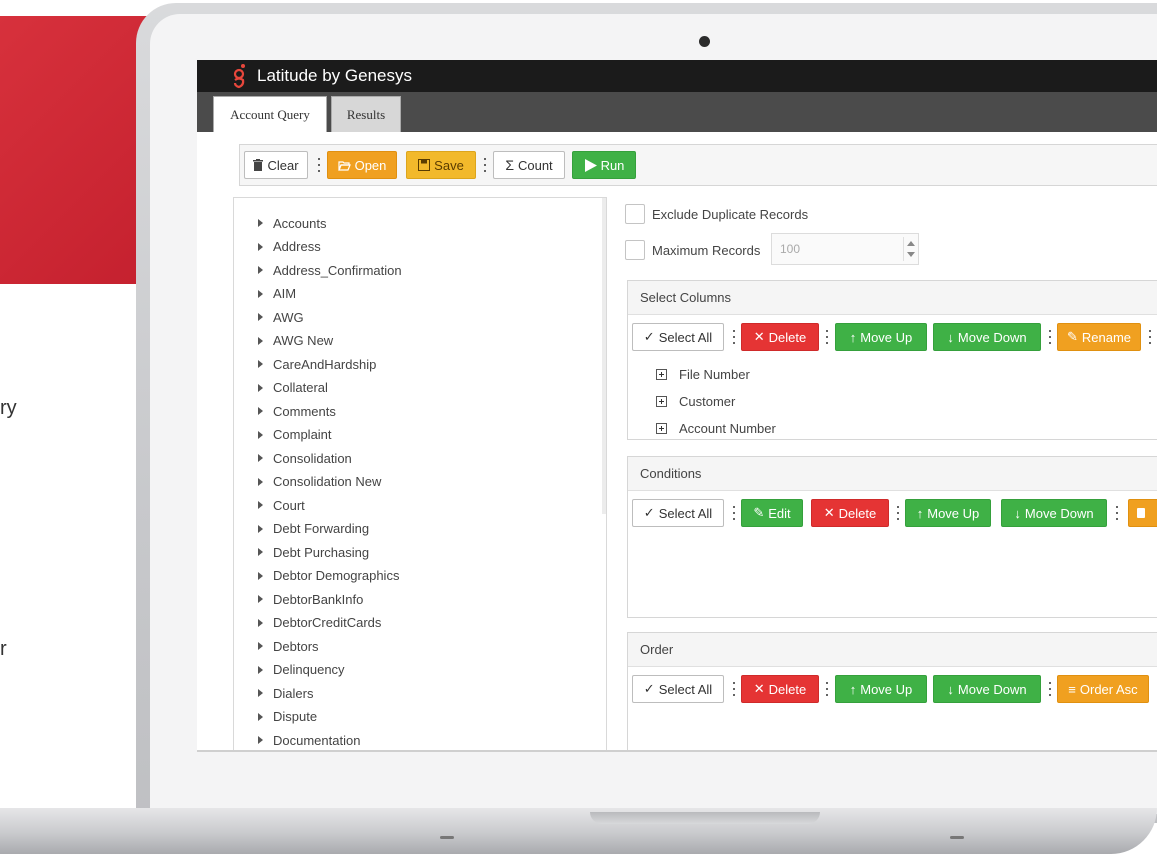 Image resolution: width=1157 pixels, height=854 pixels. What do you see at coordinates (270, 114) in the screenshot?
I see `tab-account-query: Account Query` at bounding box center [270, 114].